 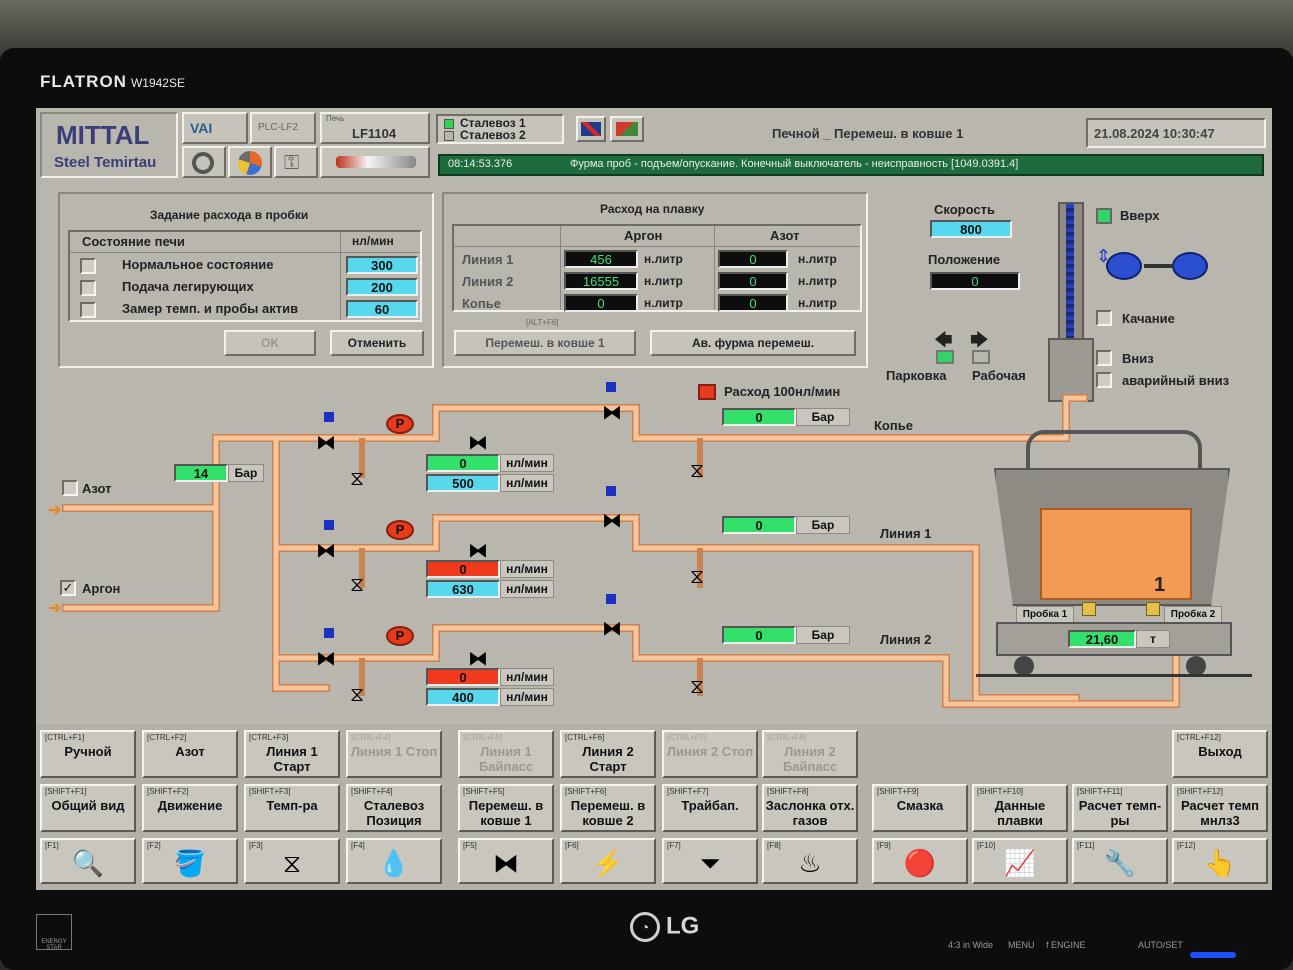 I want to click on fkey-ctrl-f8-line2-bypass: [CTRL+F8] Линия 2 Байпасс, so click(x=810, y=754).